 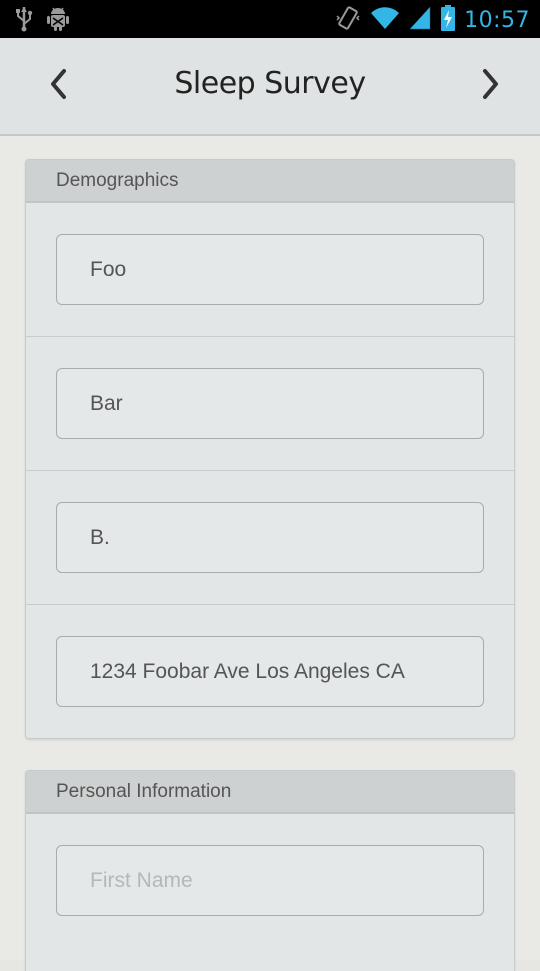 I want to click on address-field, so click(x=270, y=671).